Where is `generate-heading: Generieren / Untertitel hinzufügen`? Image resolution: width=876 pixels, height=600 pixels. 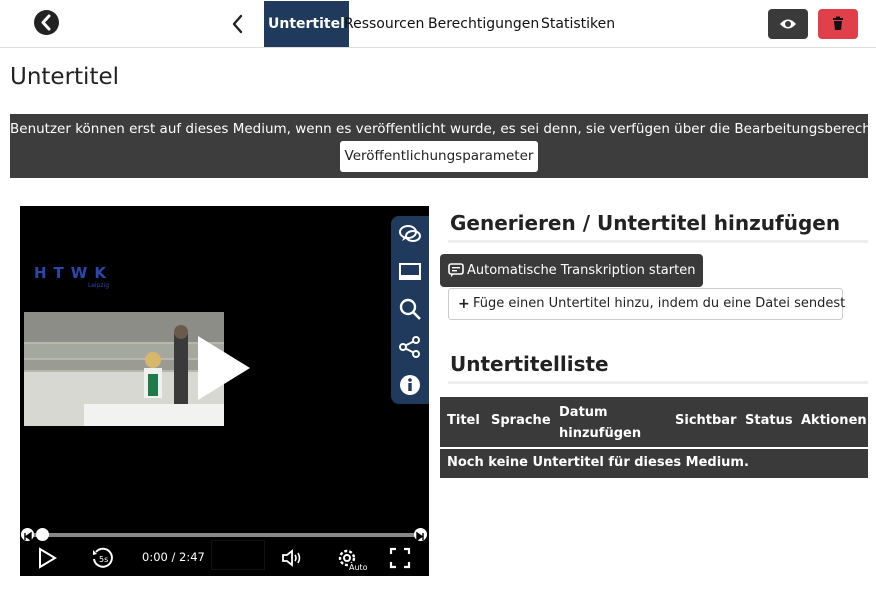
generate-heading: Generieren / Untertitel hinzufügen is located at coordinates (645, 223).